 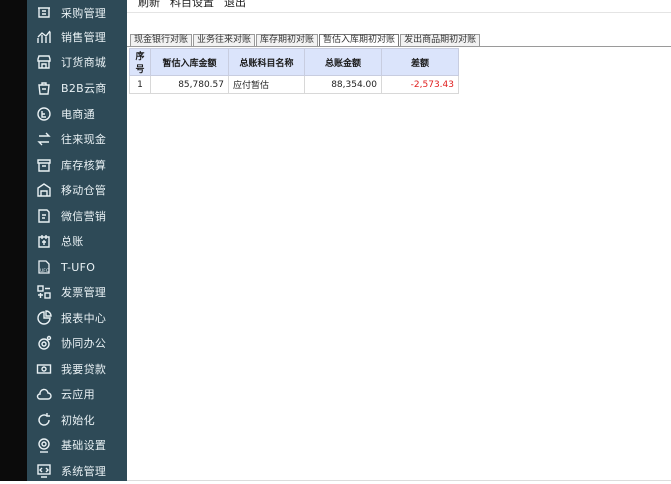 What do you see at coordinates (266, 62) in the screenshot?
I see `col-header-gl-account: 总账科目名称` at bounding box center [266, 62].